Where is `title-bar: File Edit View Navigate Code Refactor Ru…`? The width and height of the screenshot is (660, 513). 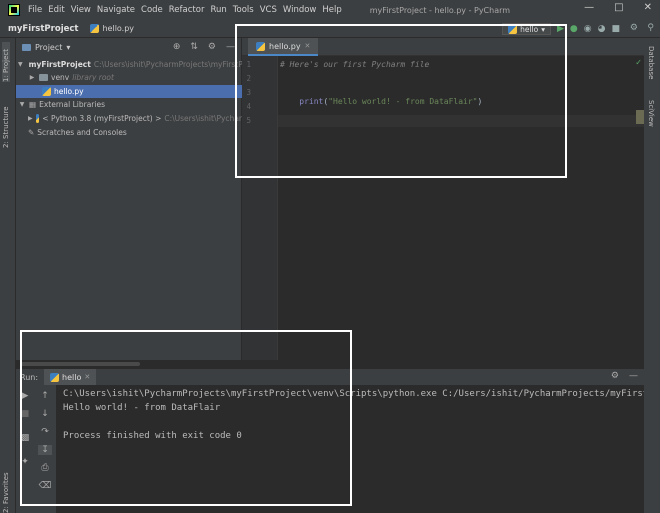
title-bar: File Edit View Navigate Code Refactor Ru… is located at coordinates (330, 10).